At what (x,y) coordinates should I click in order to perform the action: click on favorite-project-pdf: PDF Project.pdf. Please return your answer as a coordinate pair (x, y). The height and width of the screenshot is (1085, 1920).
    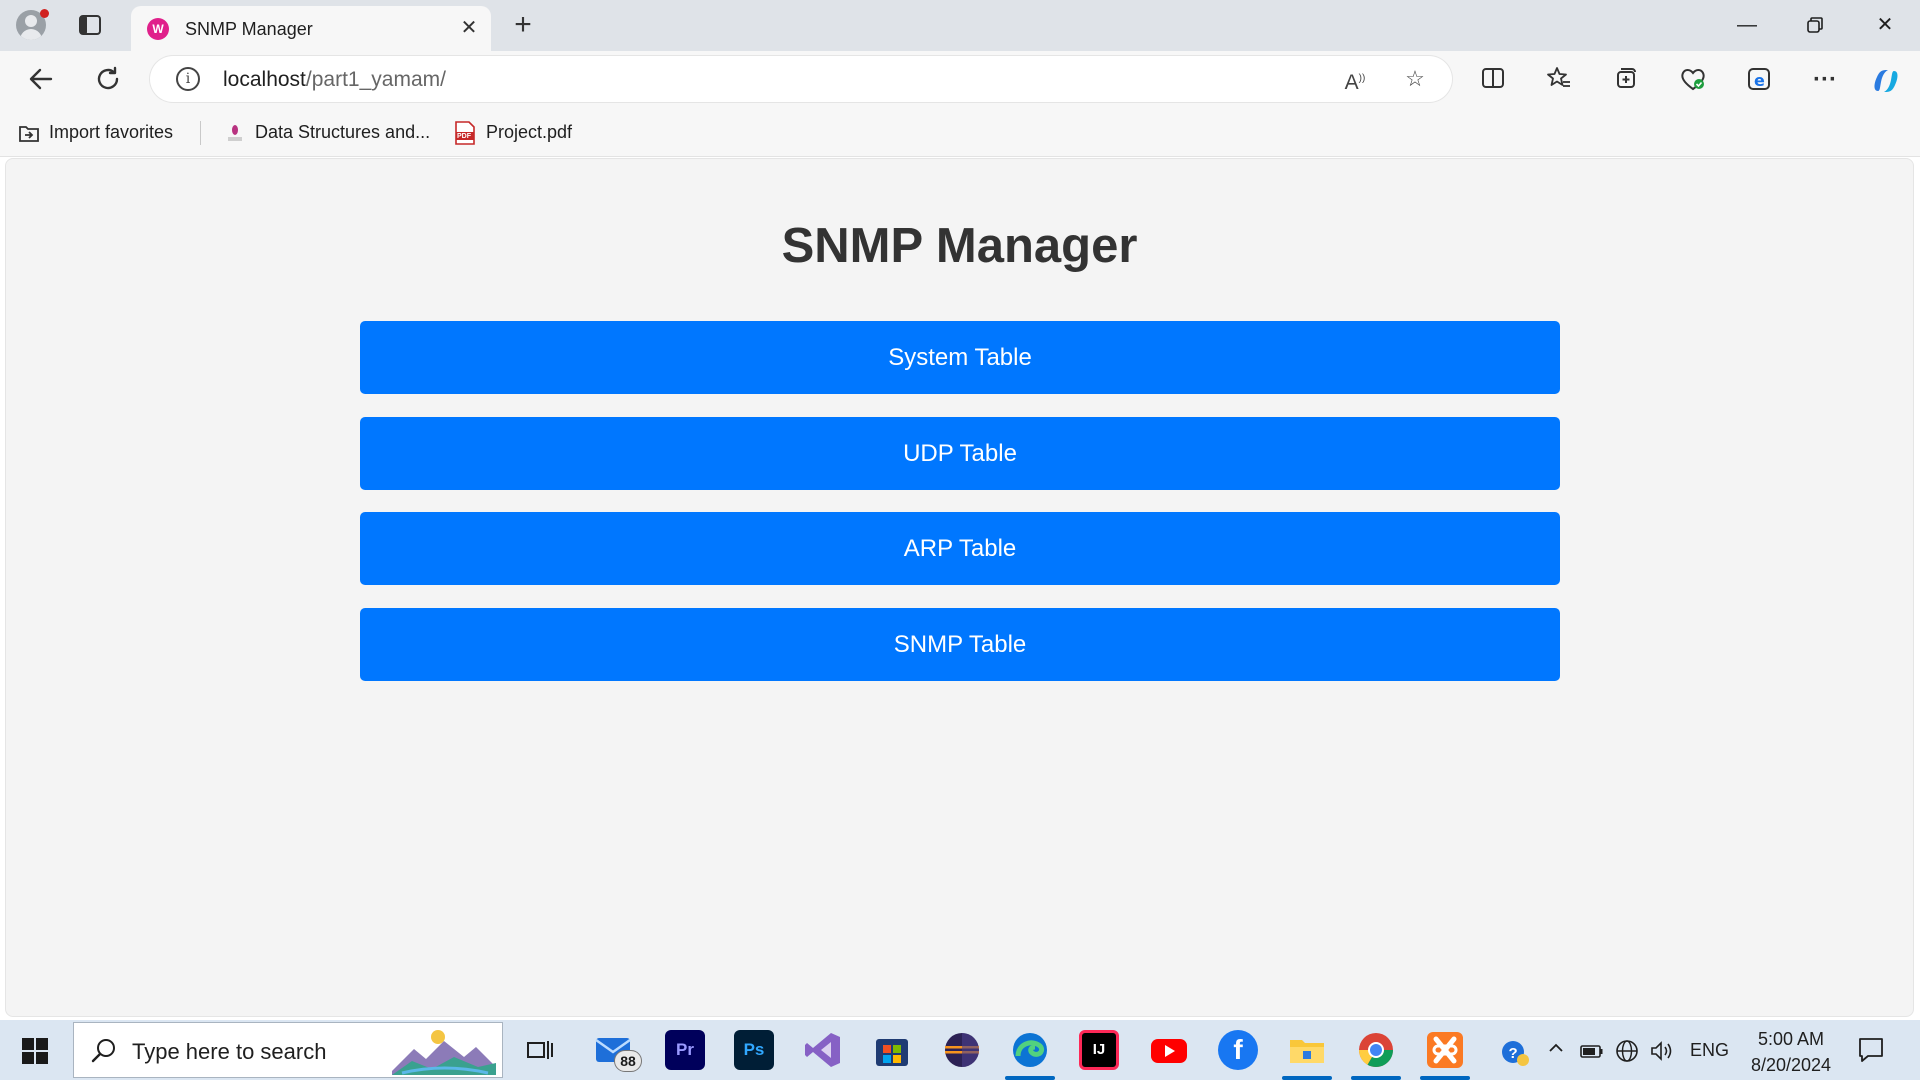
    Looking at the image, I should click on (513, 132).